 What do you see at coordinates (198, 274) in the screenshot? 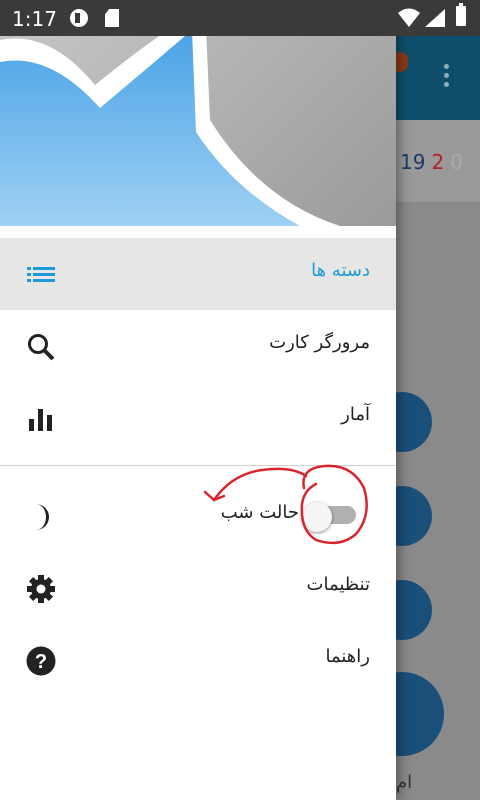
I see `menu-item-categories: دسته ها` at bounding box center [198, 274].